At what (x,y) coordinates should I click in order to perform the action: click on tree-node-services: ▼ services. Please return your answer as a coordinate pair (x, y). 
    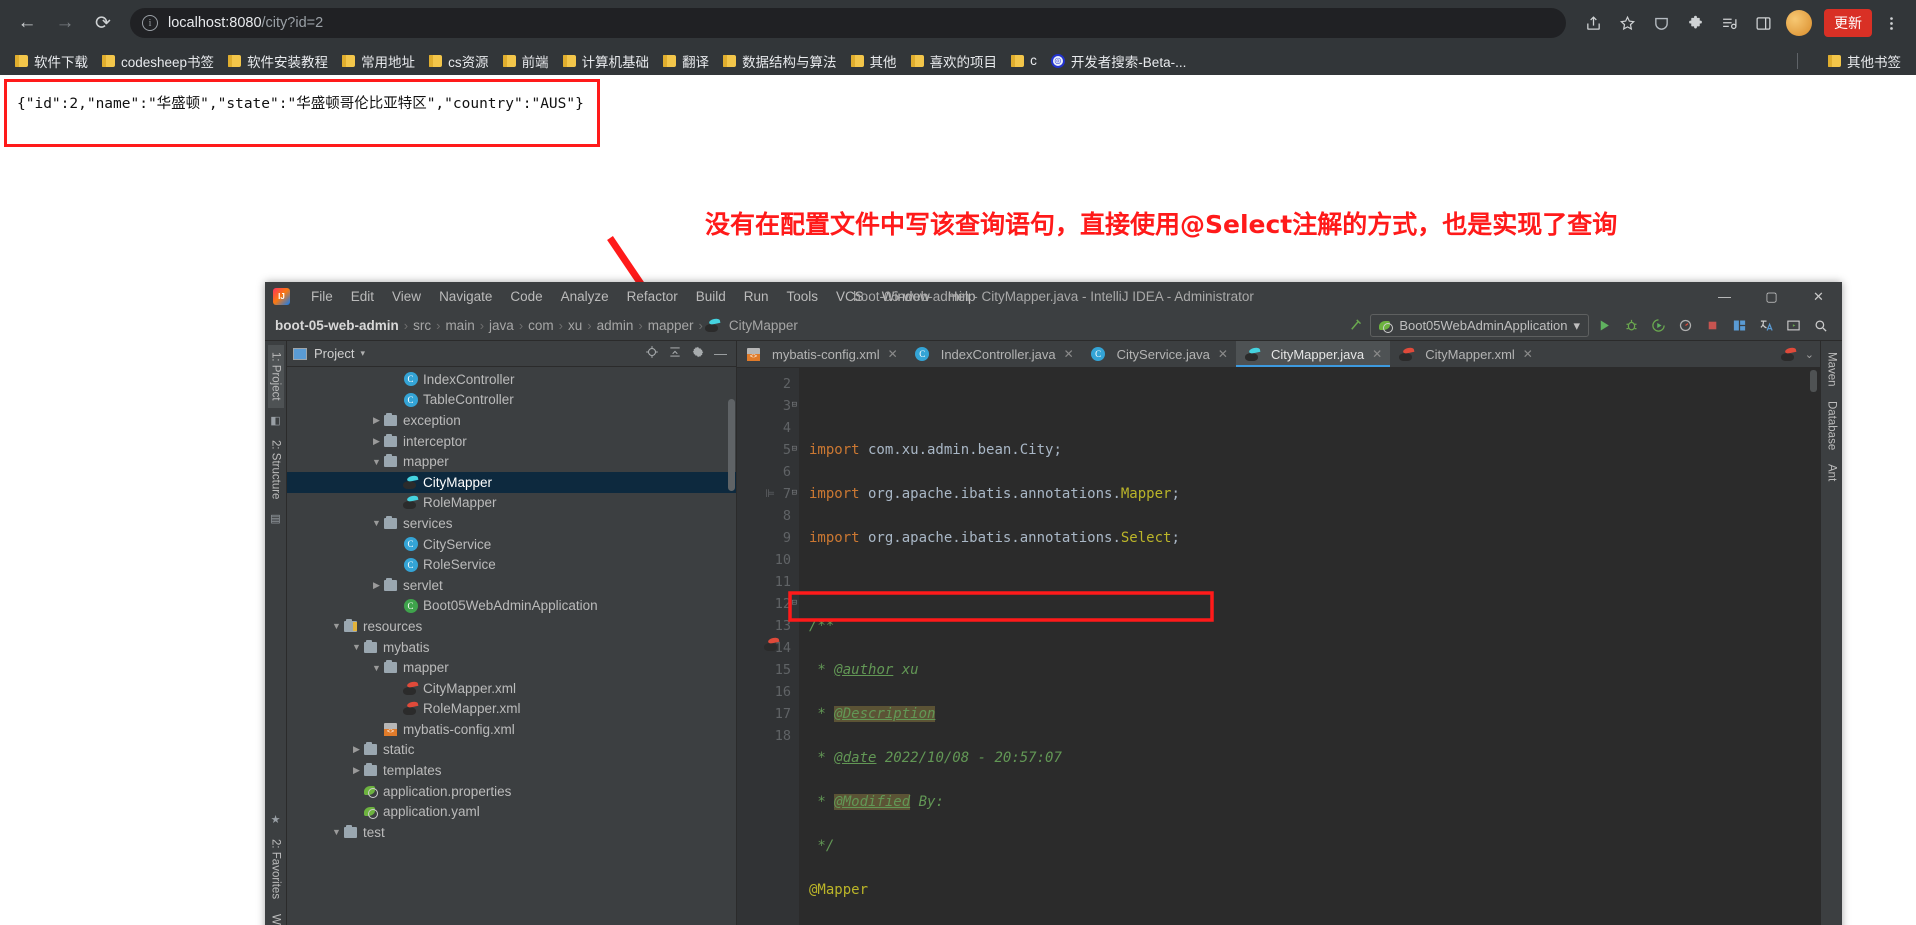
    Looking at the image, I should click on (511, 523).